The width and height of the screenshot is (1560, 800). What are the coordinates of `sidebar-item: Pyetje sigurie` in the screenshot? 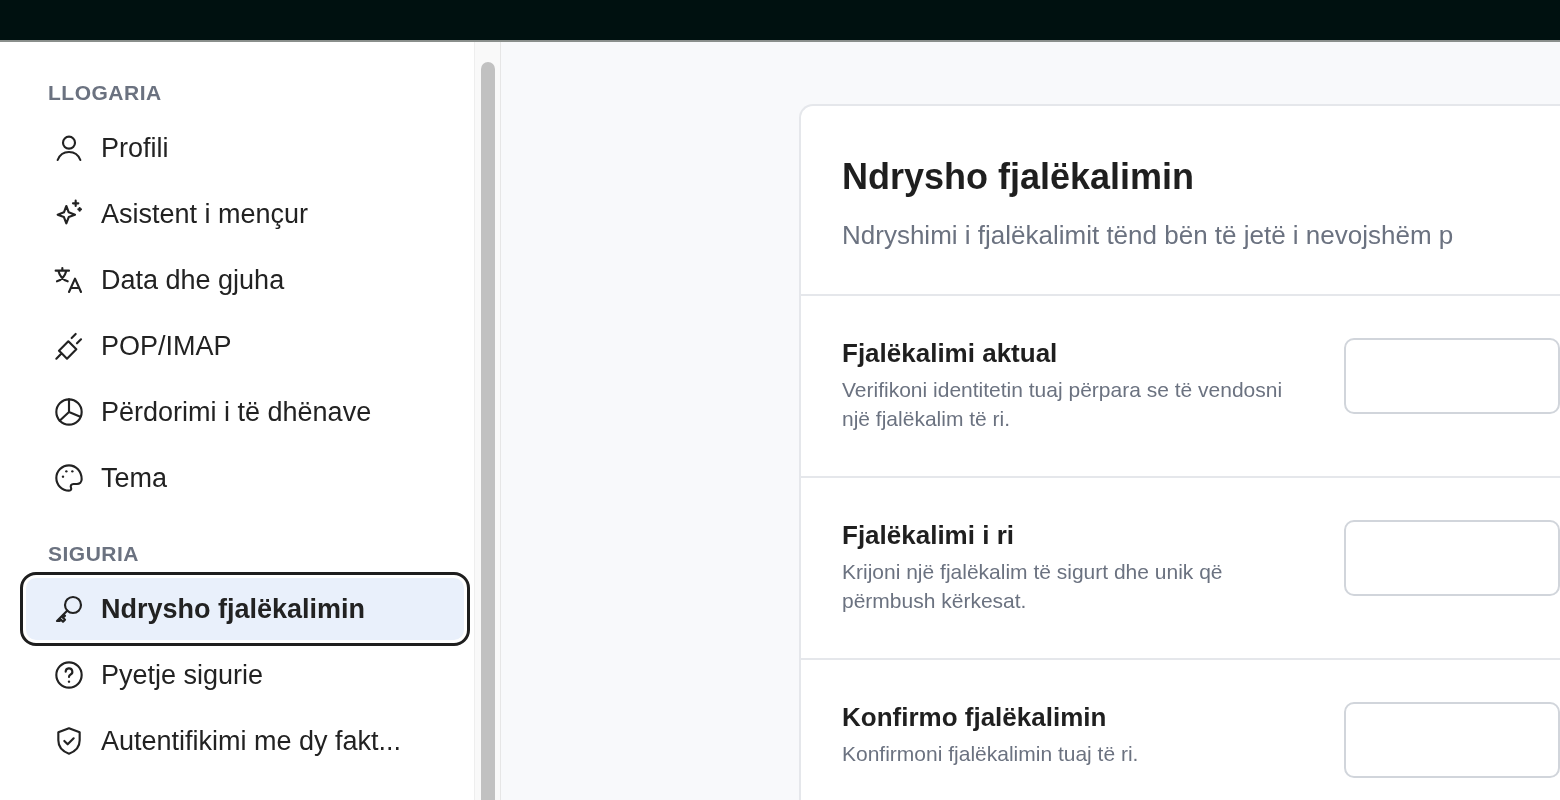 It's located at (245, 675).